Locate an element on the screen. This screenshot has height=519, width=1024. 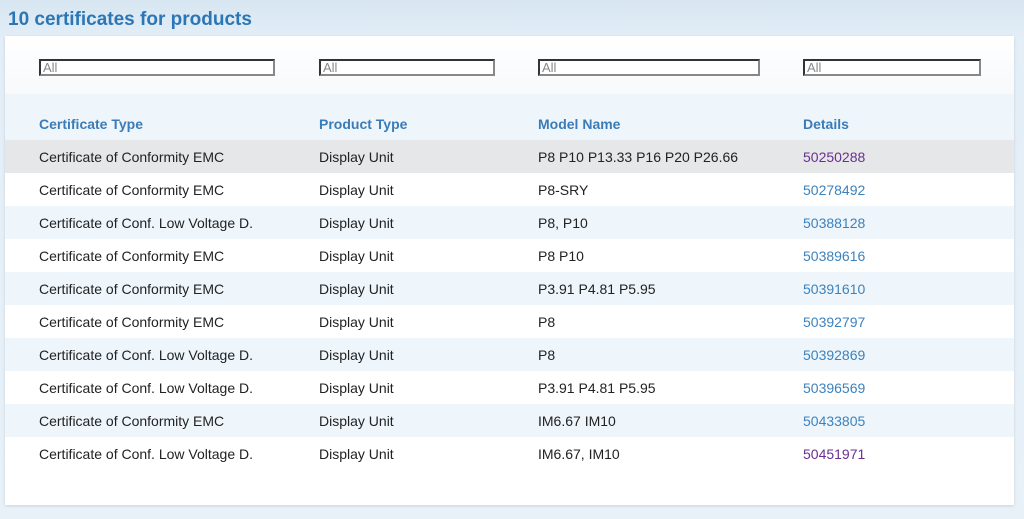
details-link: 50389616 is located at coordinates (834, 256).